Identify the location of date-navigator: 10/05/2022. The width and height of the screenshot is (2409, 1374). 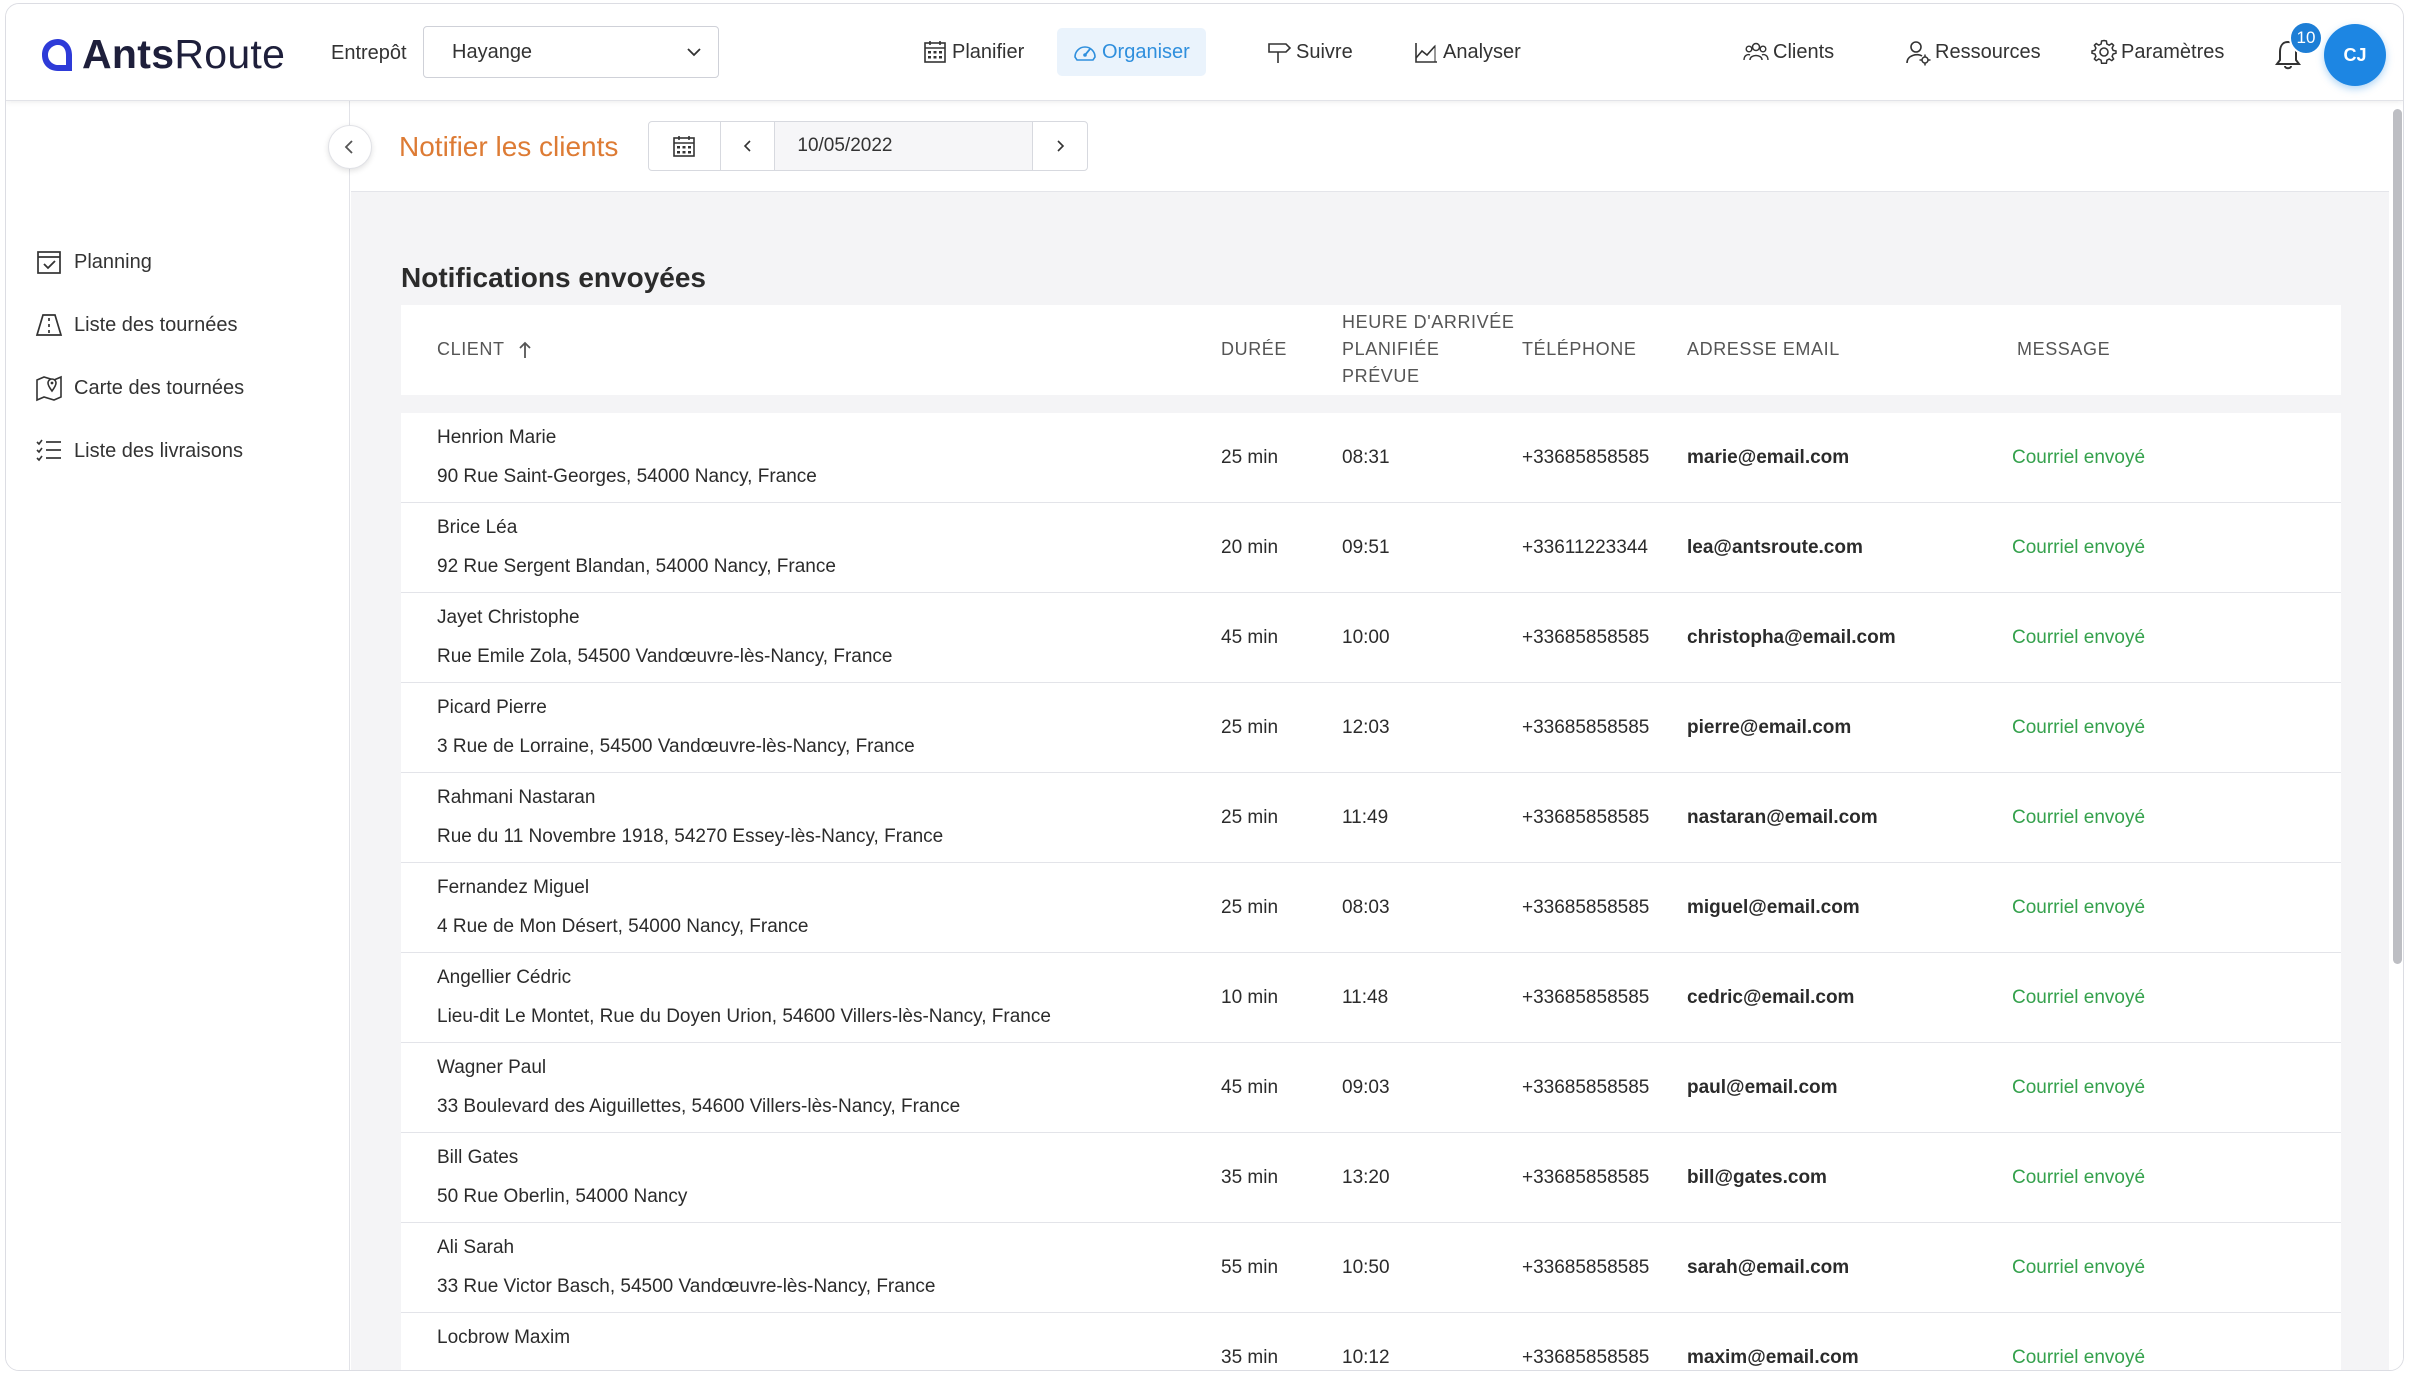
(868, 146).